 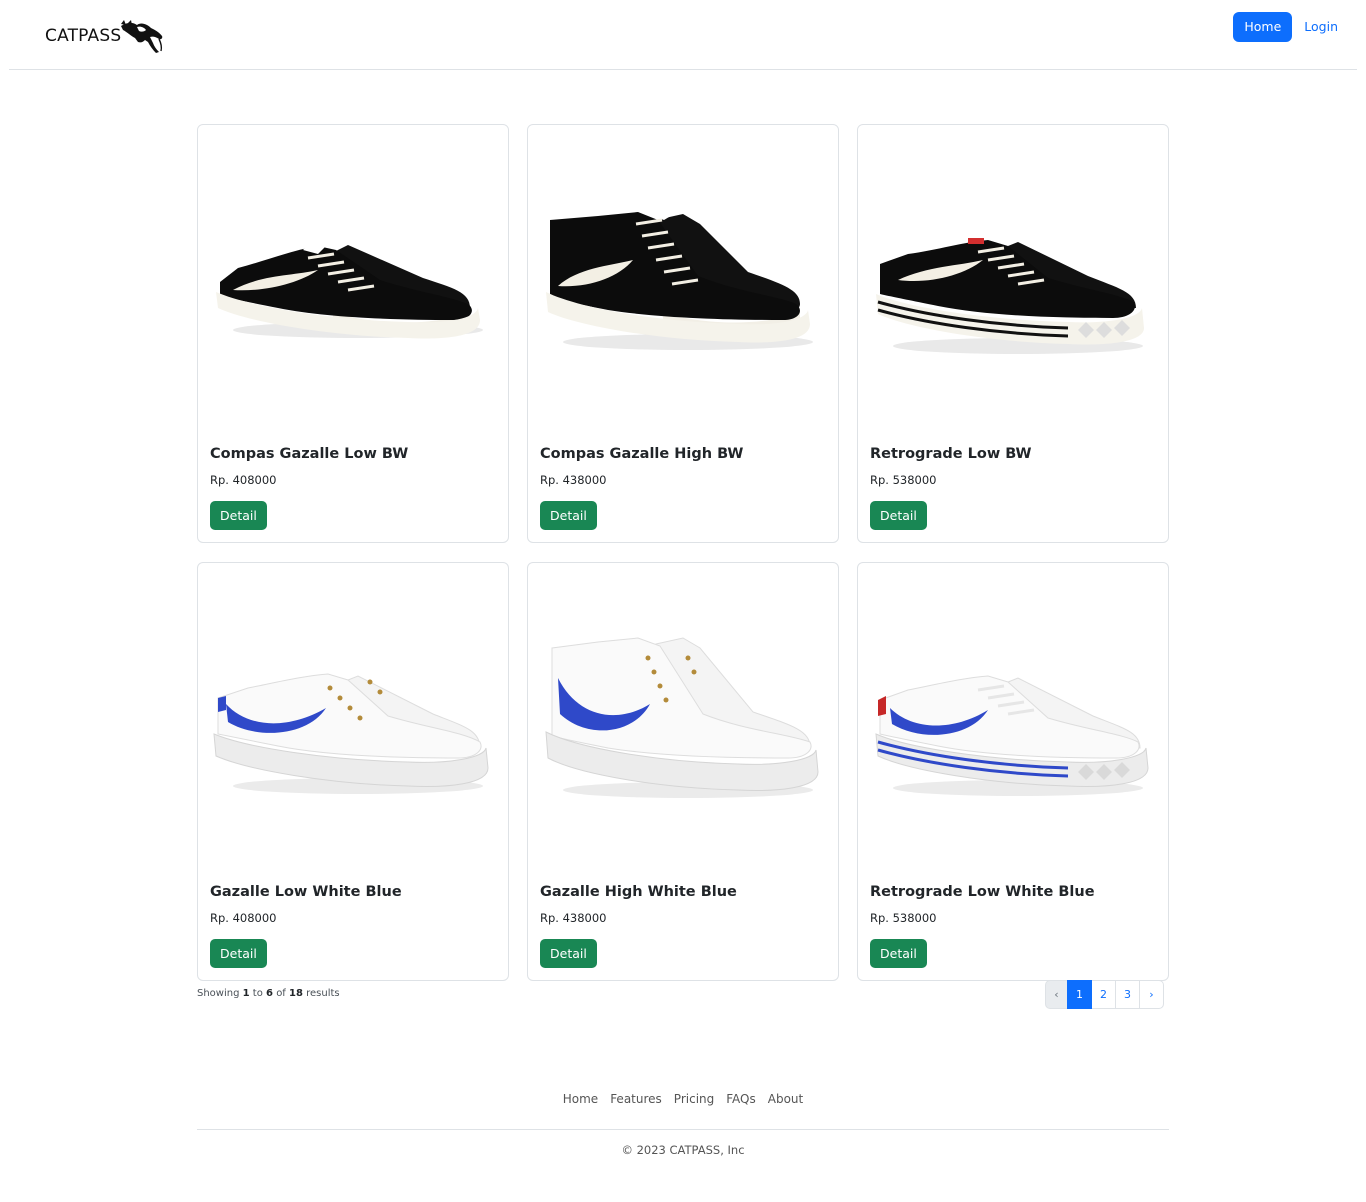 What do you see at coordinates (306, 892) in the screenshot?
I see `product-title: Gazalle Low White Blue` at bounding box center [306, 892].